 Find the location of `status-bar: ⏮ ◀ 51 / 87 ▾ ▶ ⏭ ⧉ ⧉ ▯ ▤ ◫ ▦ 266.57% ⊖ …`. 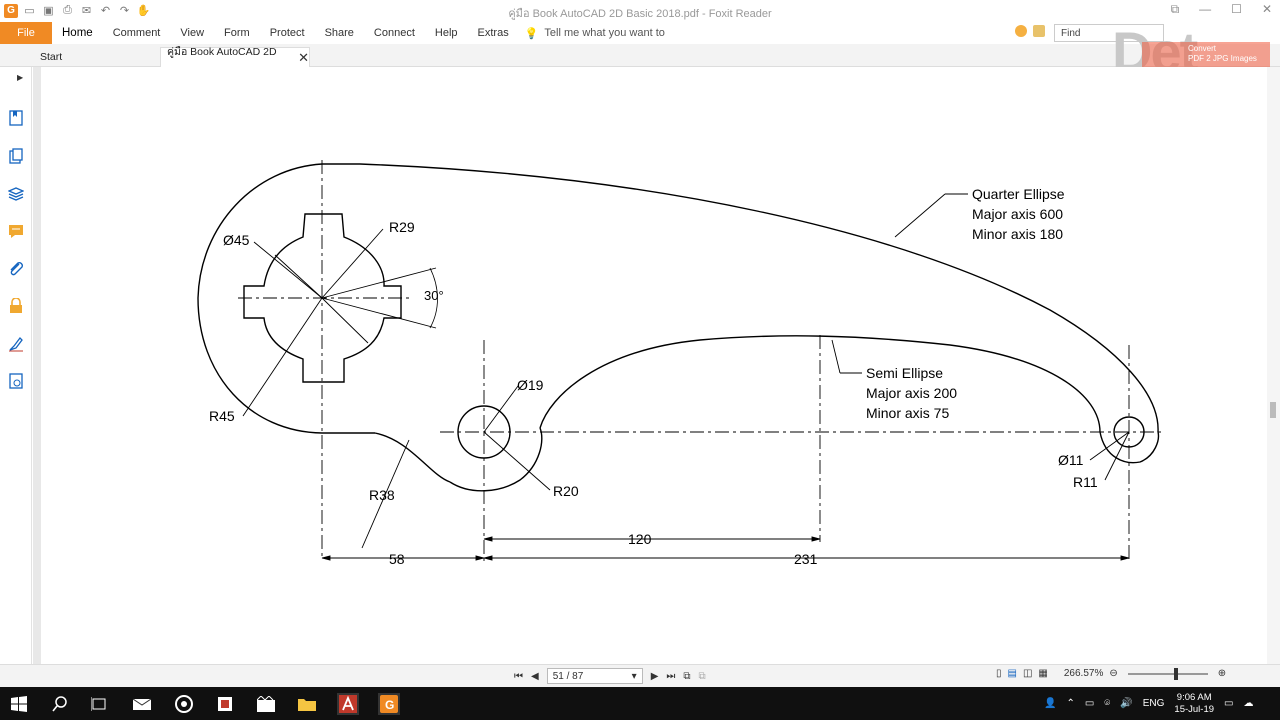

status-bar: ⏮ ◀ 51 / 87 ▾ ▶ ⏭ ⧉ ⧉ ▯ ▤ ◫ ▦ 266.57% ⊖ … is located at coordinates (640, 675).